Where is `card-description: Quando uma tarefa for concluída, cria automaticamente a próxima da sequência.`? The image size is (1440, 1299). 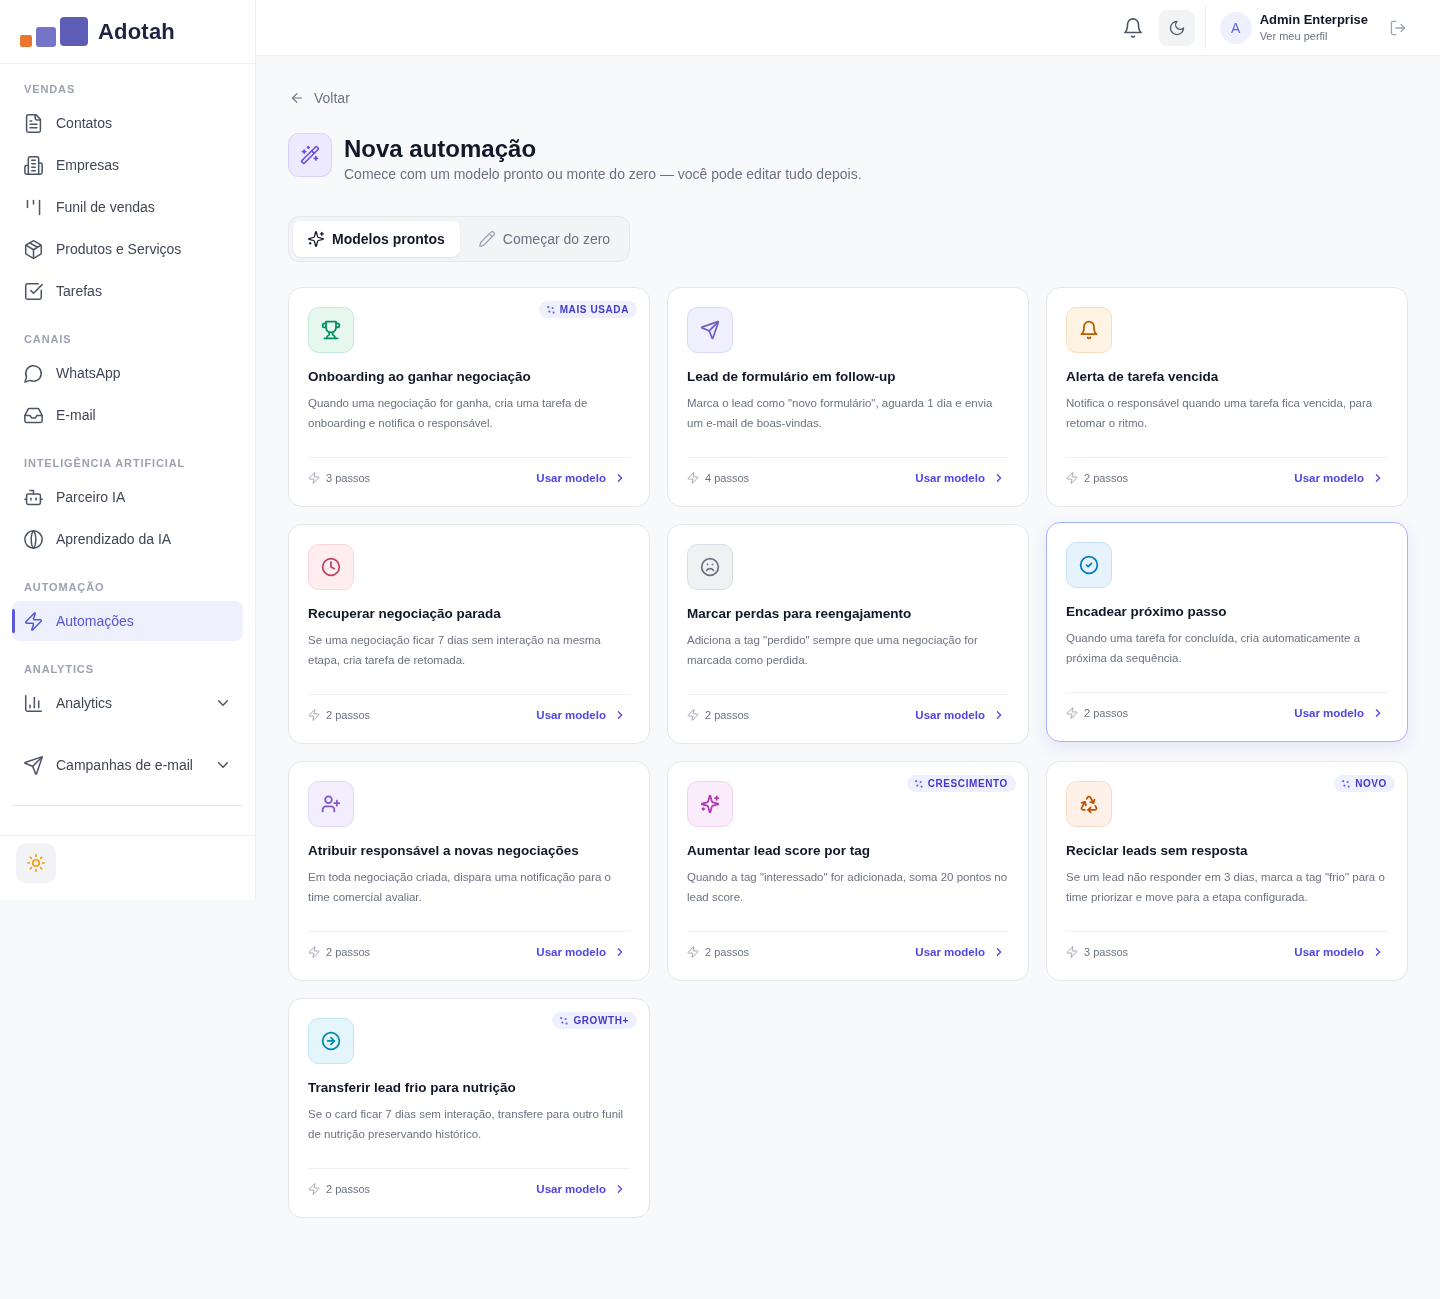 card-description: Quando uma tarefa for concluída, cria automaticamente a próxima da sequência. is located at coordinates (1214, 648).